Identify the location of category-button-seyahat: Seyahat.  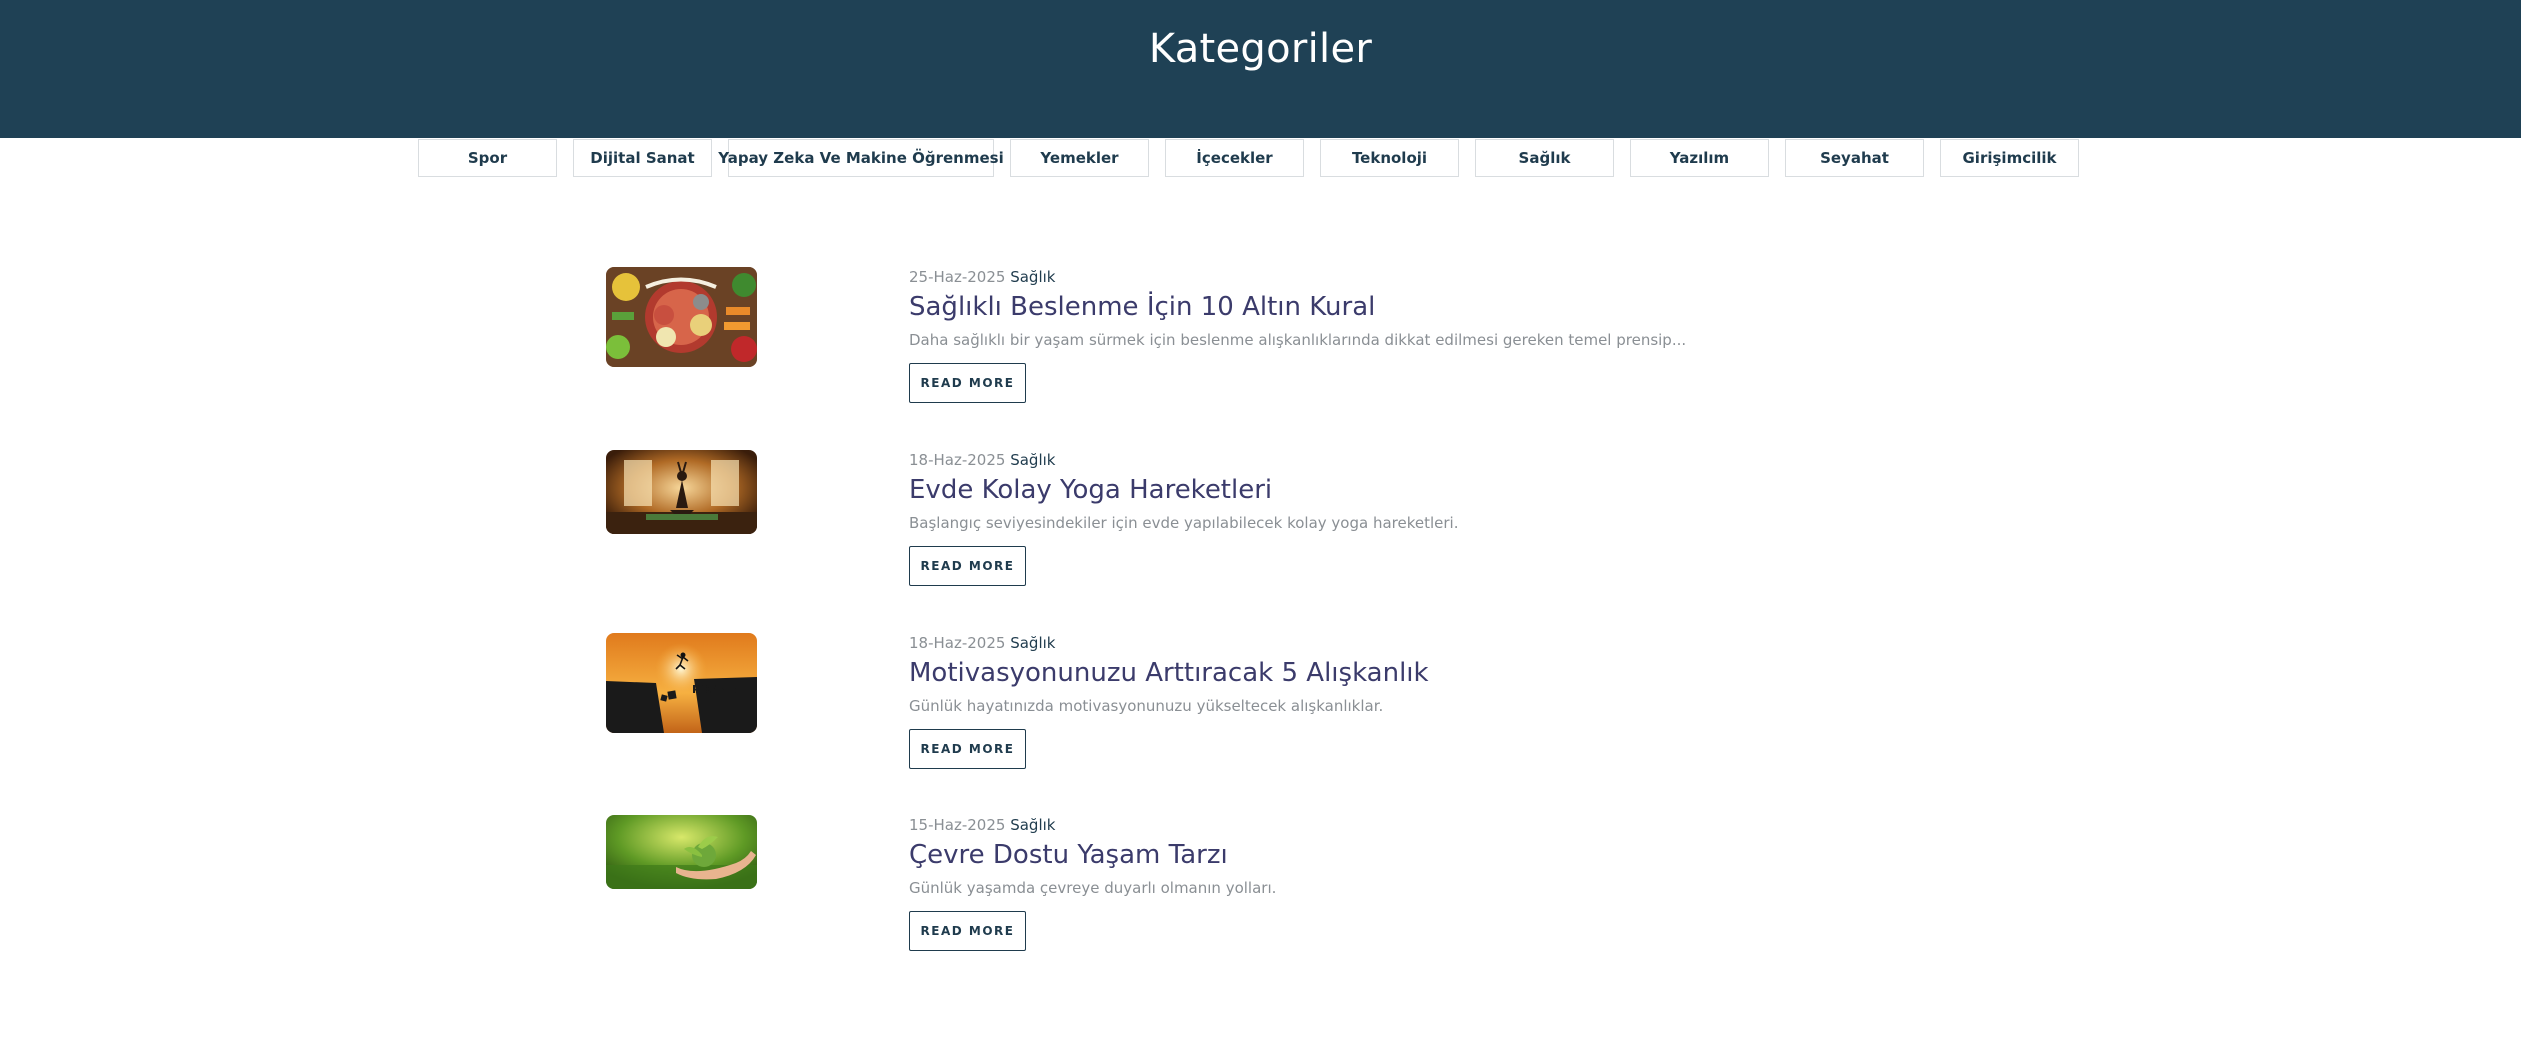
(1854, 158).